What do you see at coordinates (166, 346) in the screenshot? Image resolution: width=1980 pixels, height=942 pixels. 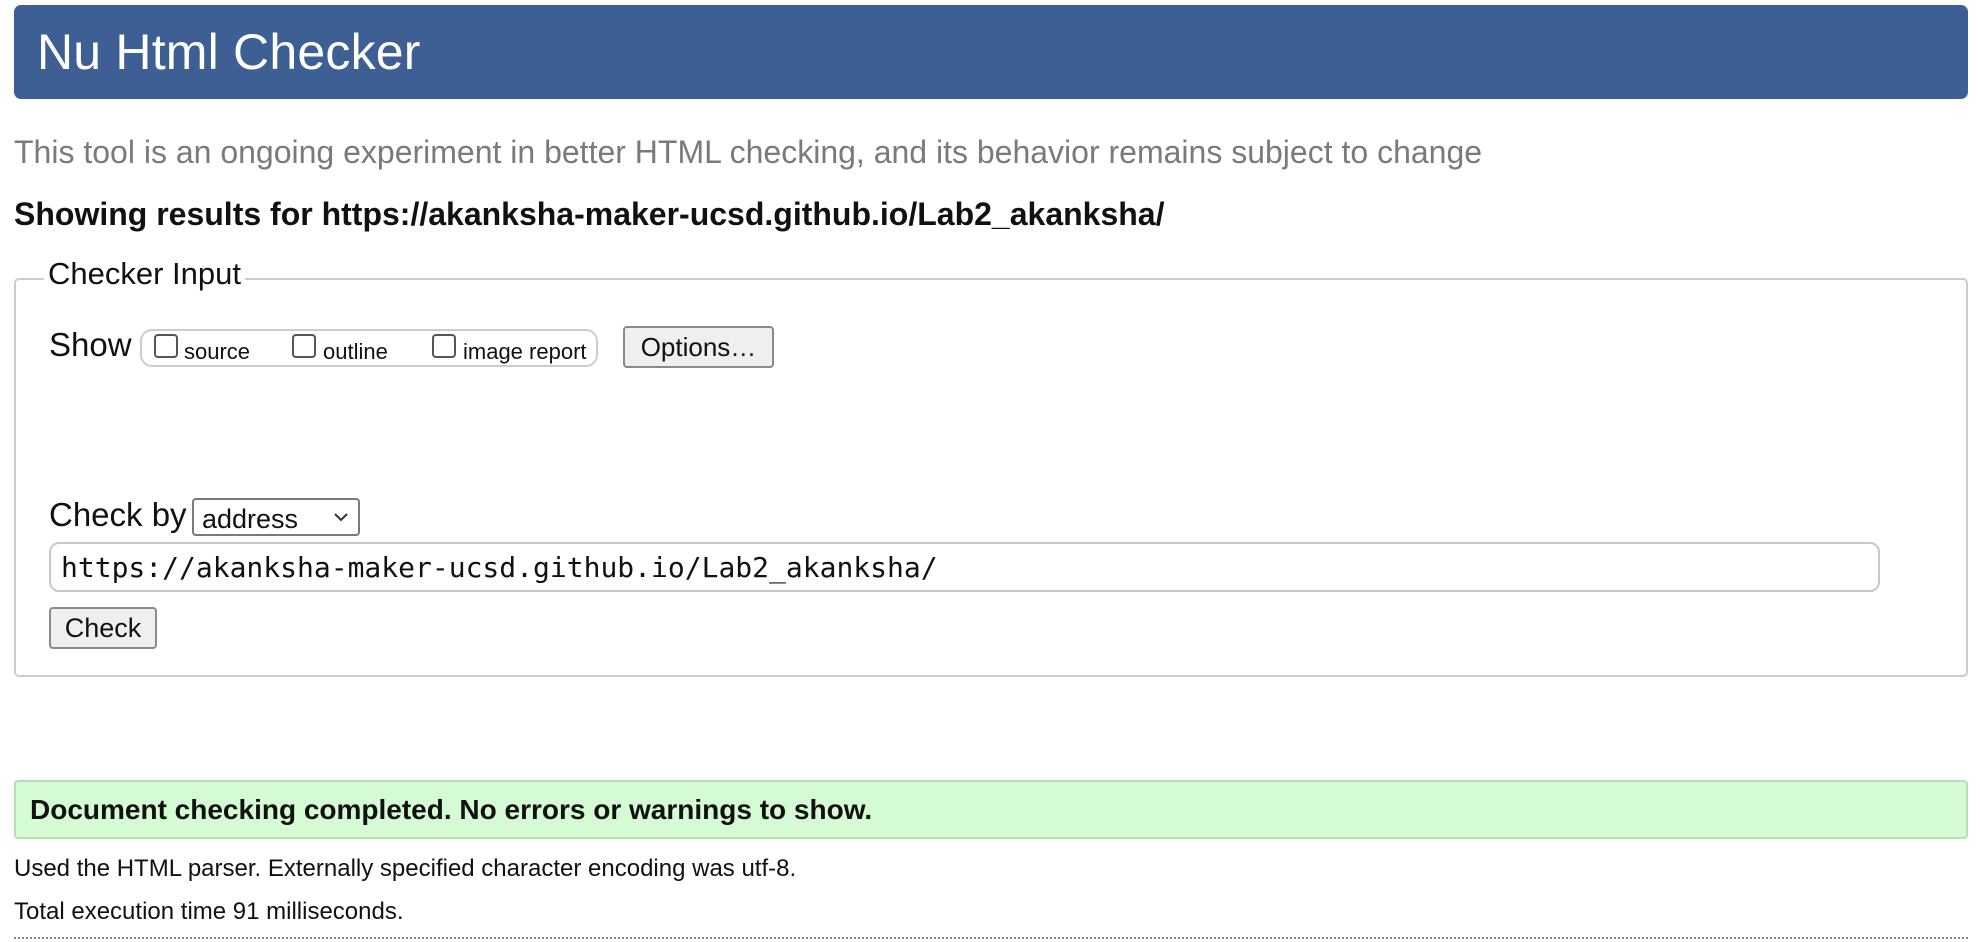 I see `source-checkbox` at bounding box center [166, 346].